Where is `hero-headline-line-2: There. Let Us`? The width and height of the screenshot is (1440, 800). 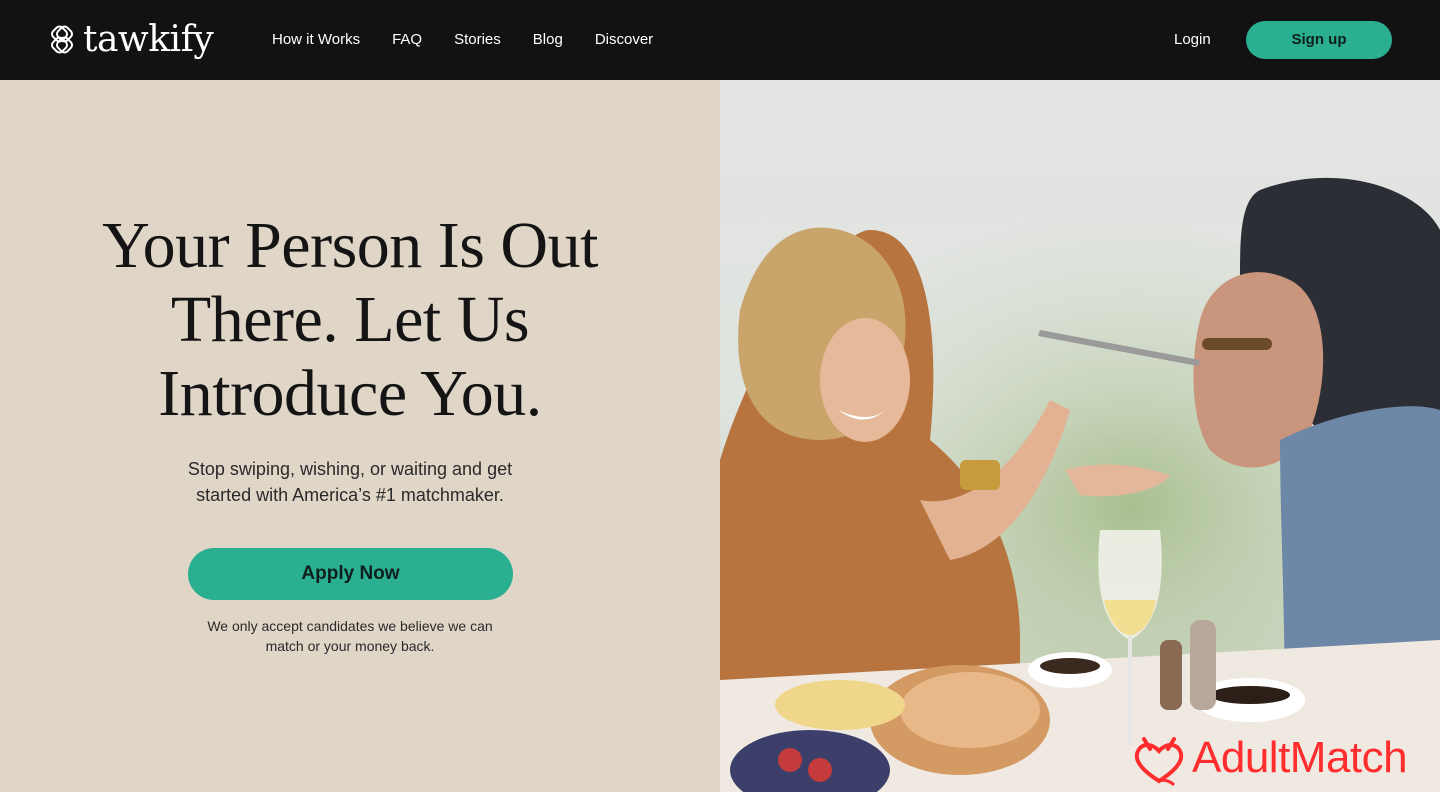
hero-headline-line-2: There. Let Us is located at coordinates (350, 319).